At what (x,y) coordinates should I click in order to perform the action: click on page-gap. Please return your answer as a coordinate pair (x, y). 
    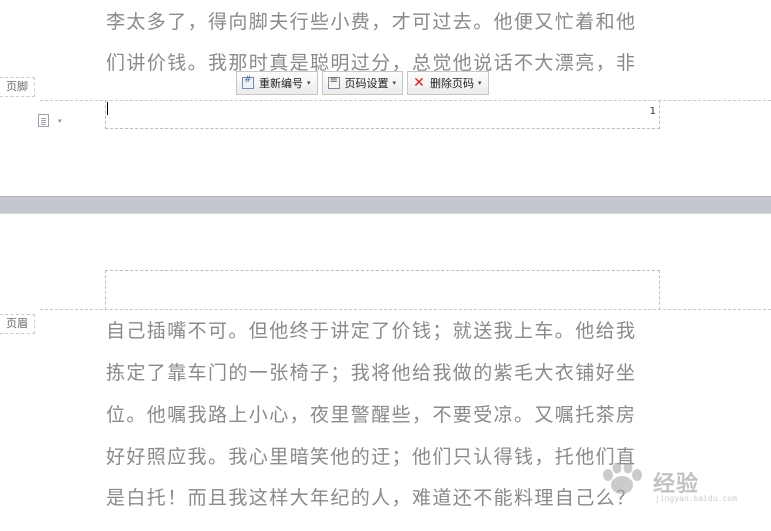
    Looking at the image, I should click on (385, 205).